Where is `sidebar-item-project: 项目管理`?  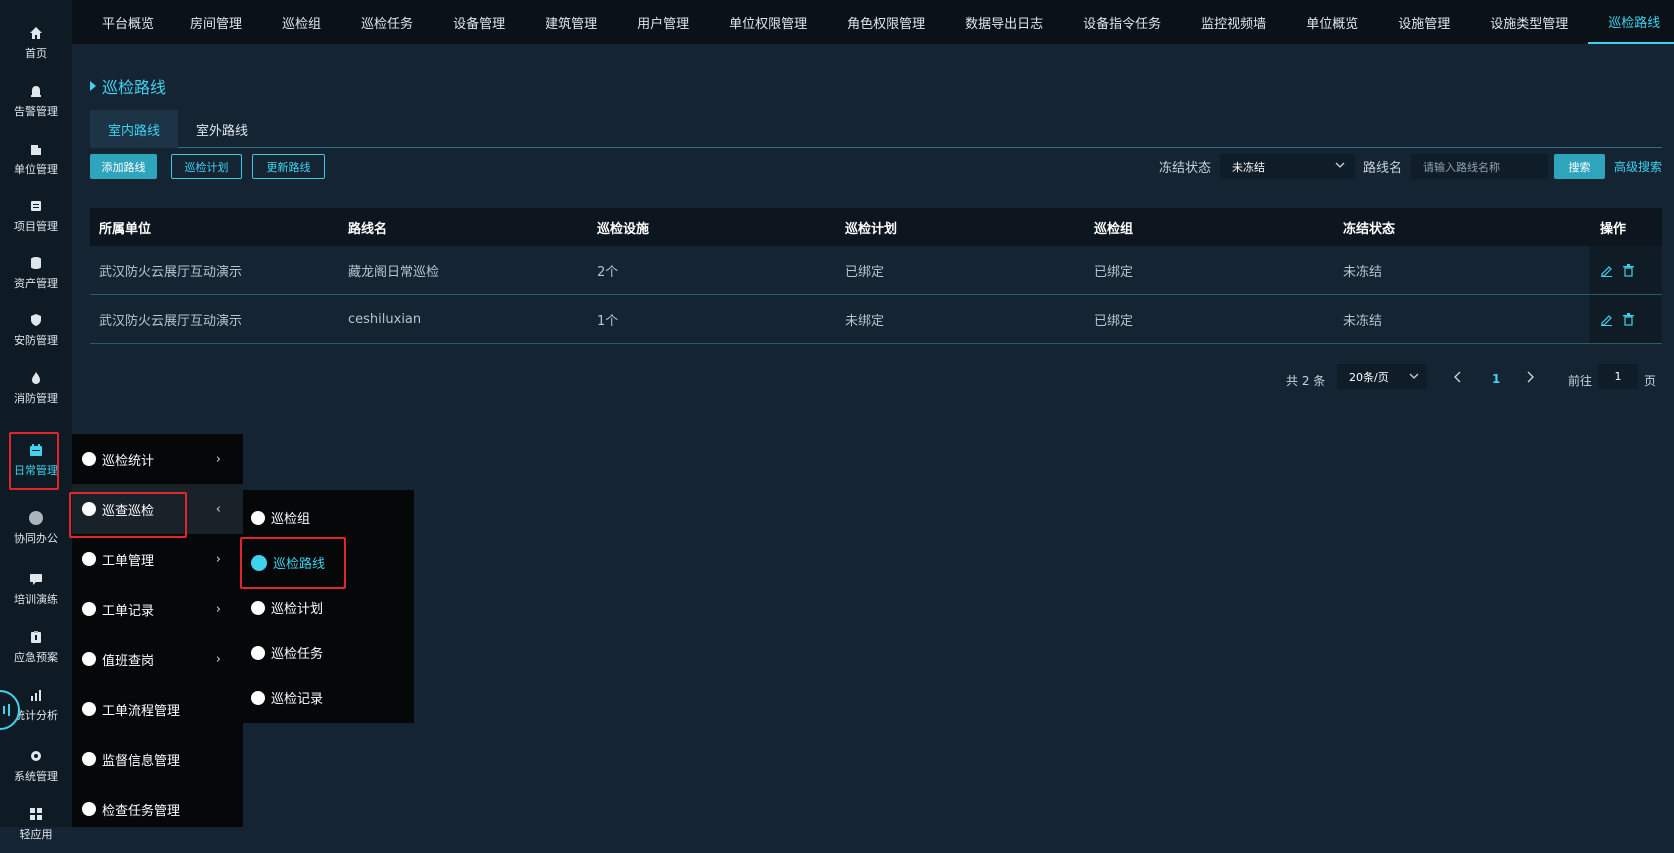
sidebar-item-project: 项目管理 is located at coordinates (36, 216).